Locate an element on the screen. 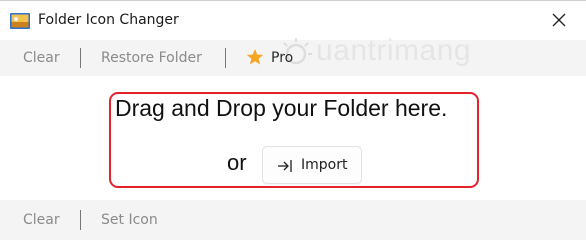  folder-picture-icon is located at coordinates (20, 21).